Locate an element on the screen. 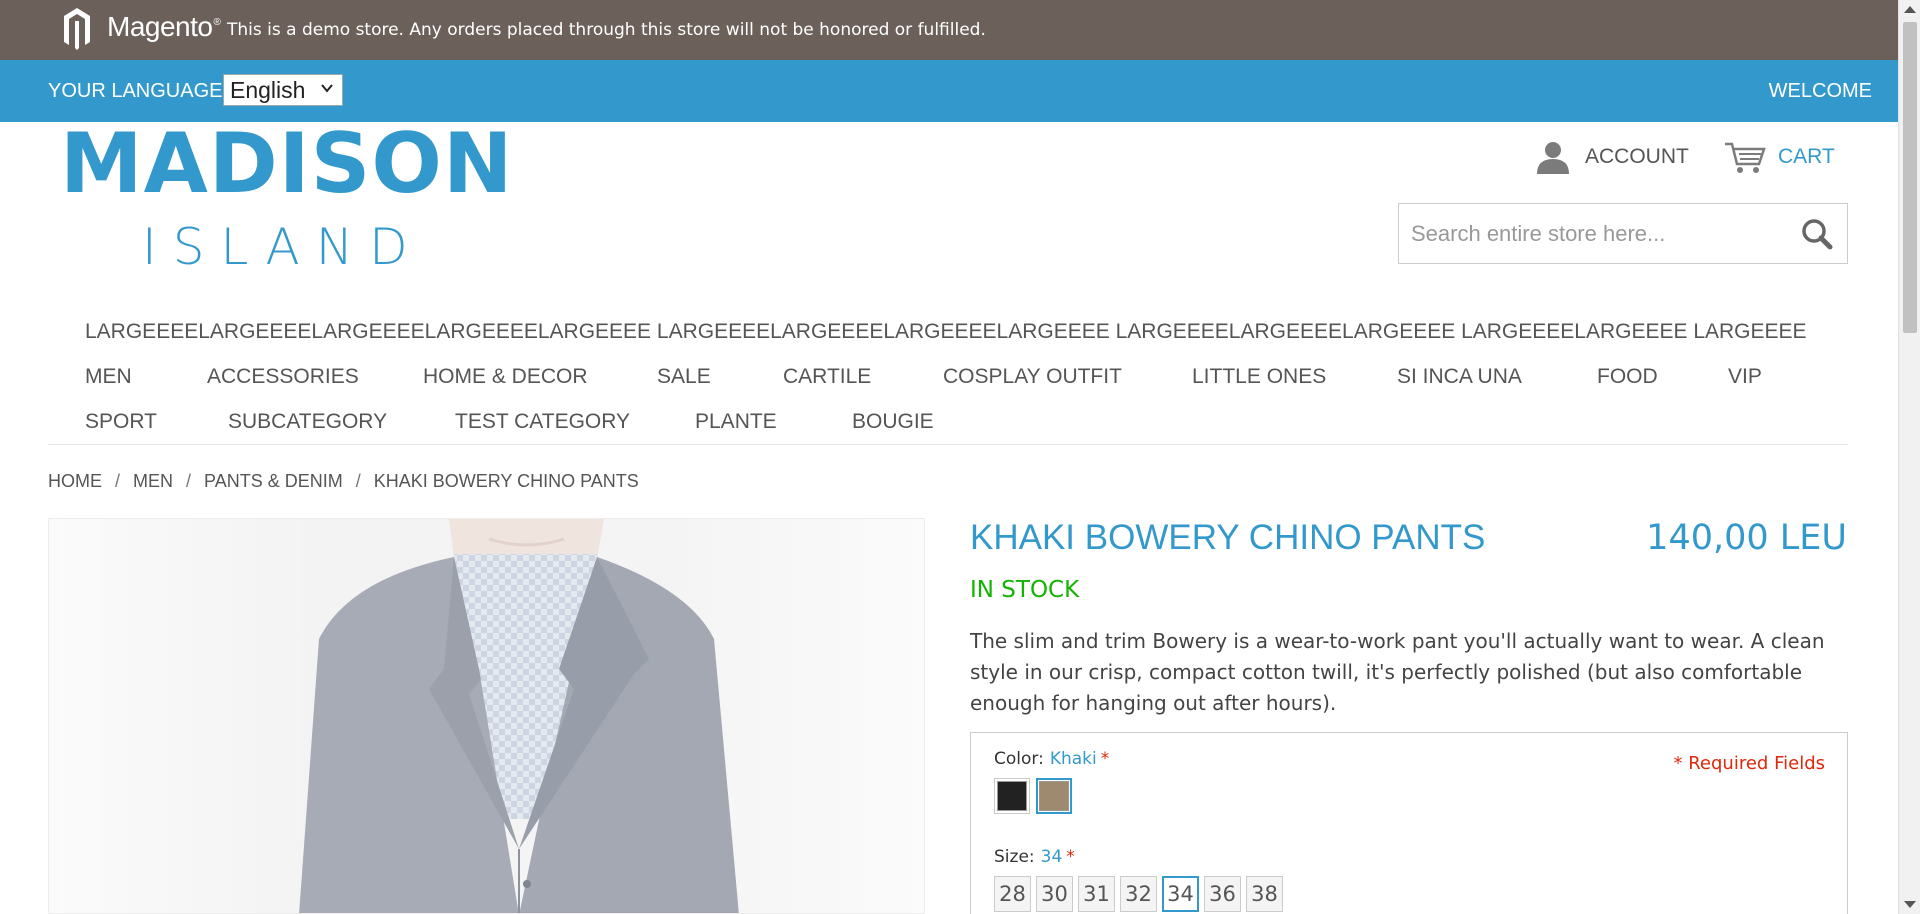 This screenshot has width=1920, height=914. nav-item-vip: VIP is located at coordinates (1745, 377).